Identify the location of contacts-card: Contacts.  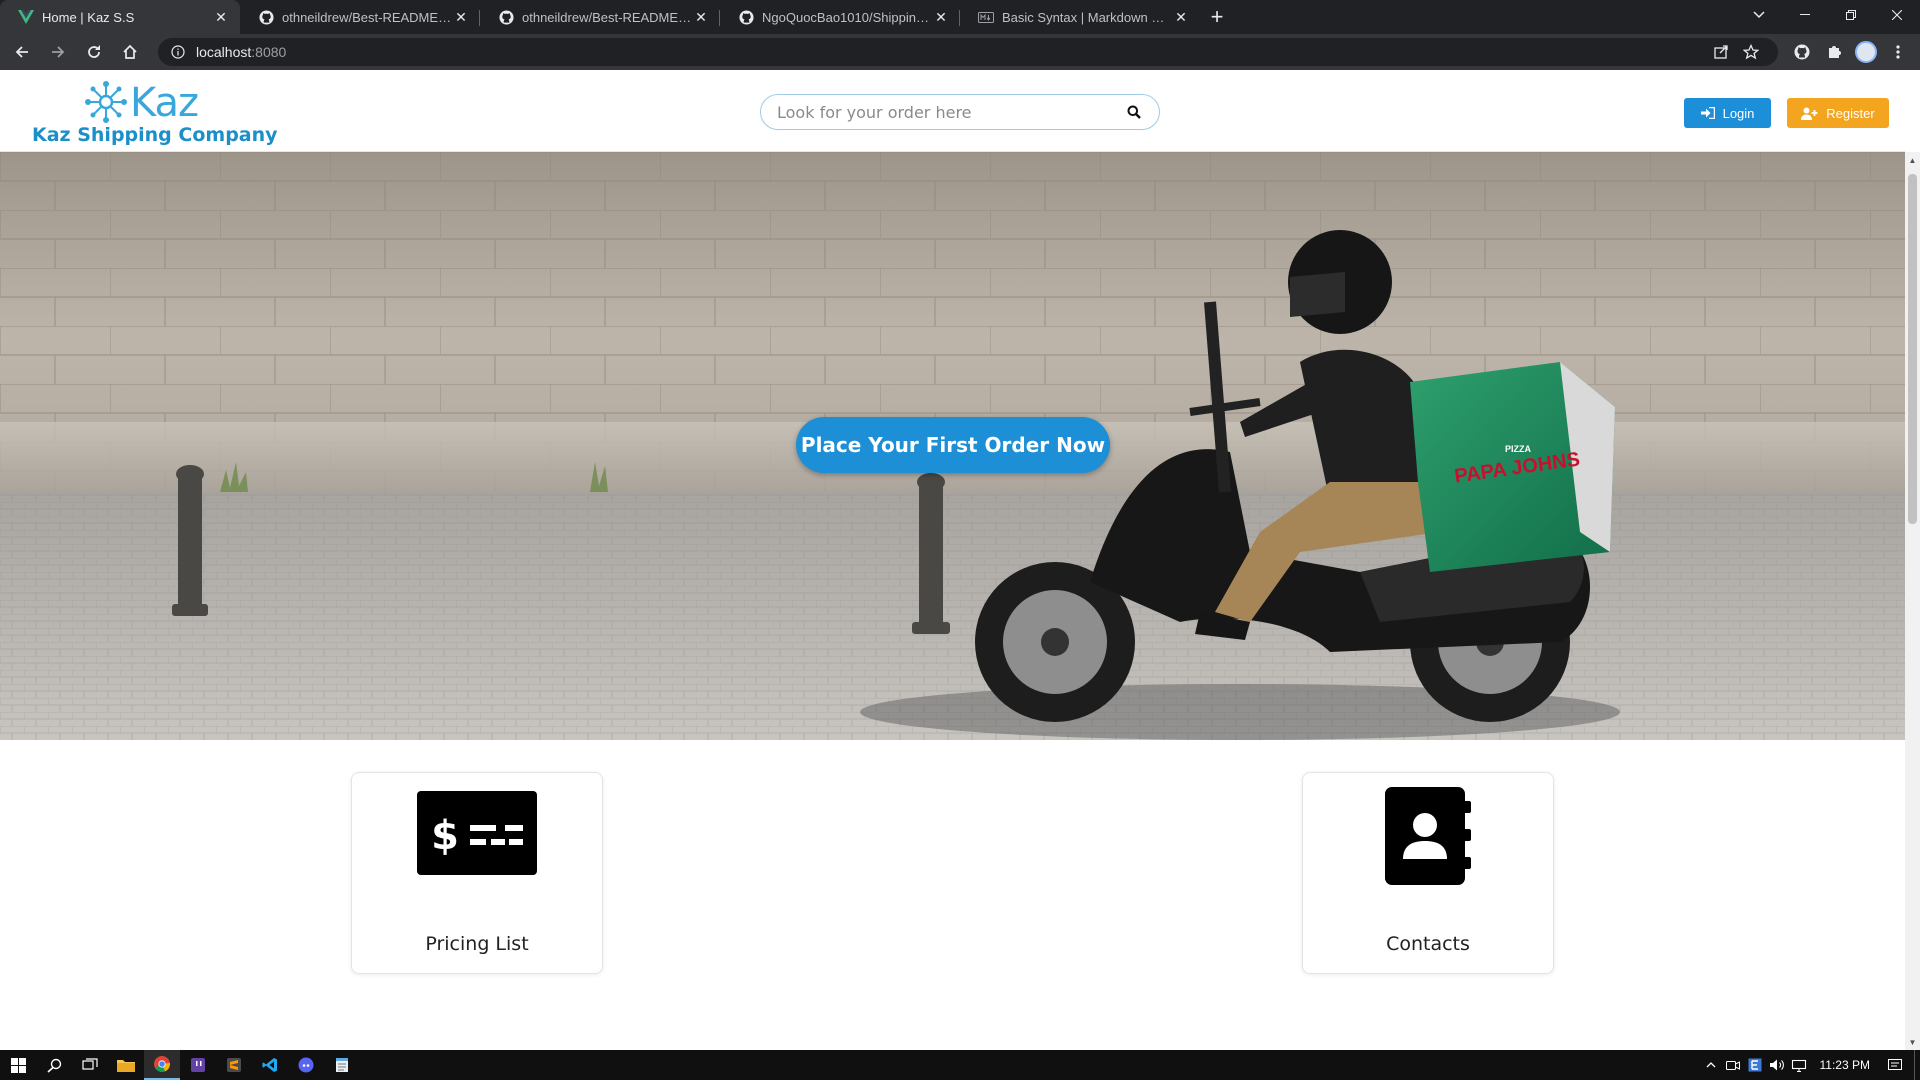
(1428, 873).